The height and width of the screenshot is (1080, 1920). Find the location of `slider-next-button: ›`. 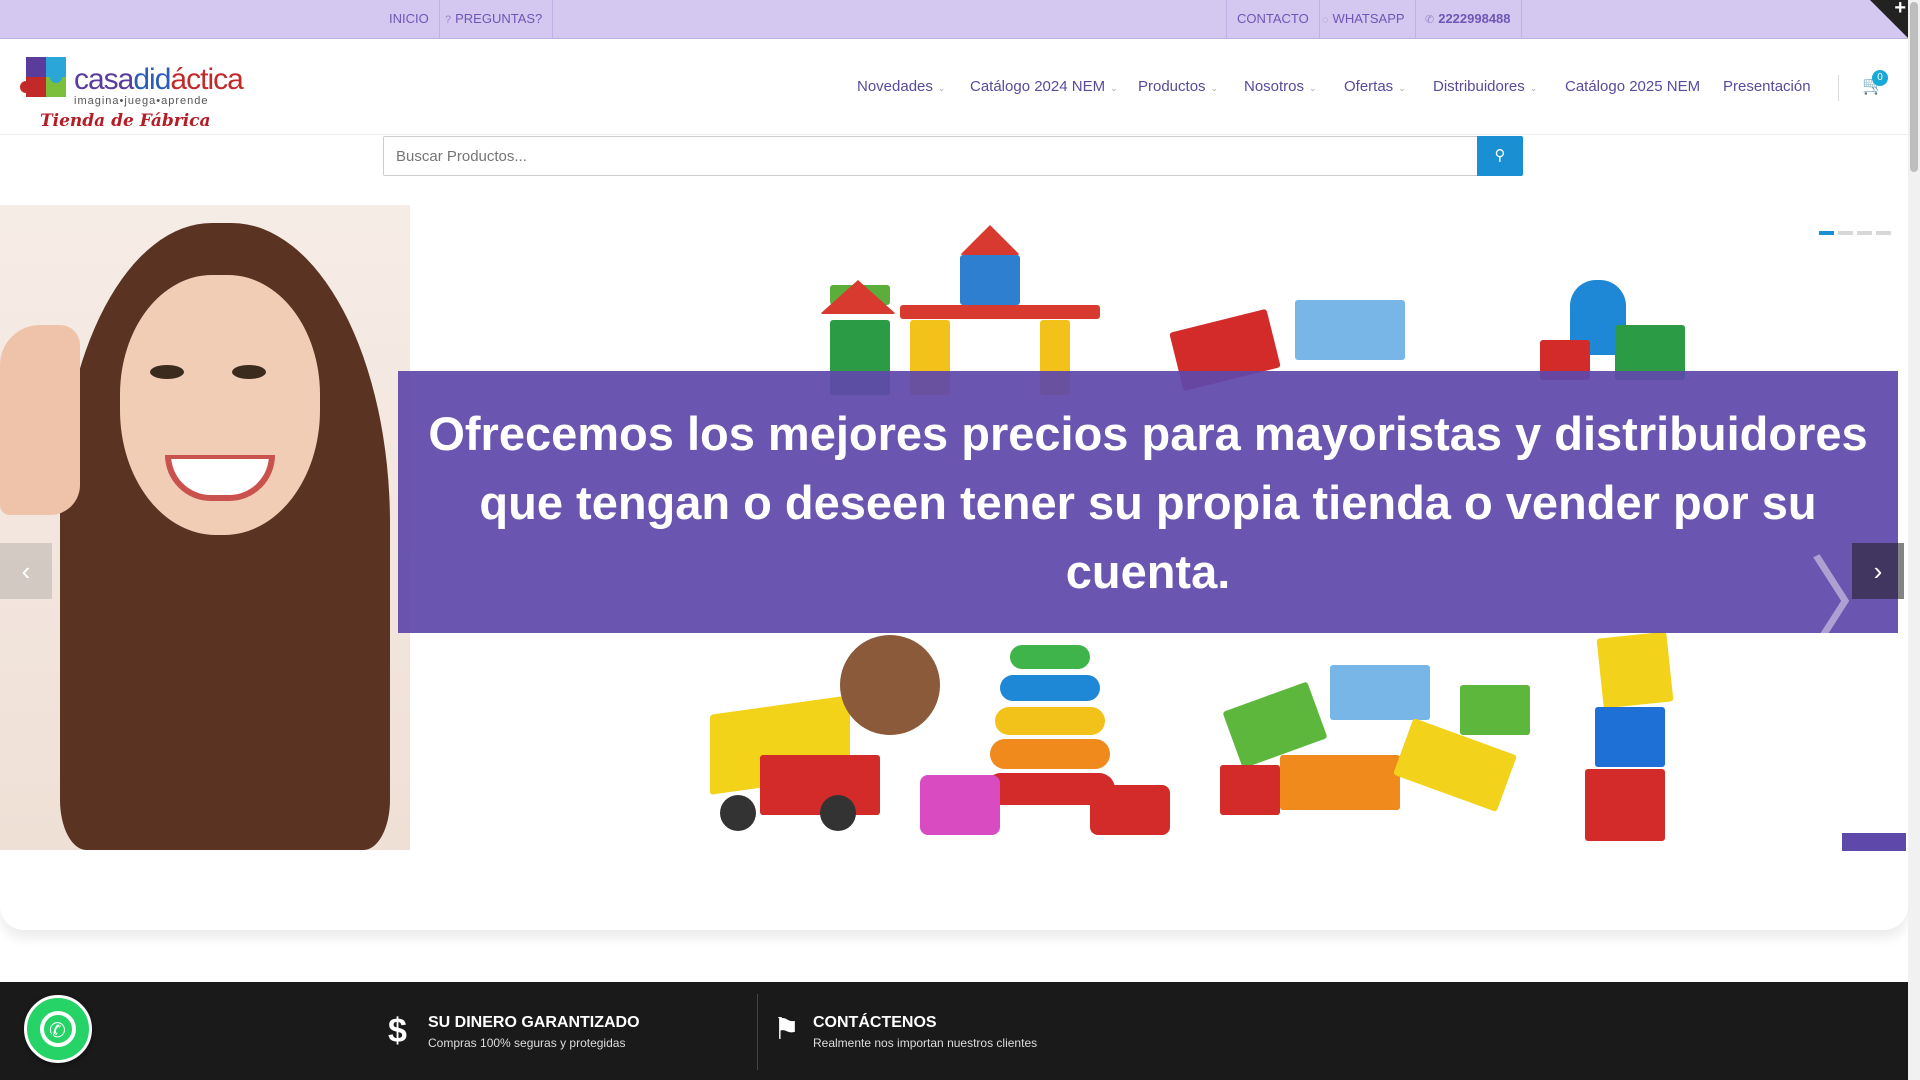

slider-next-button: › is located at coordinates (1878, 571).